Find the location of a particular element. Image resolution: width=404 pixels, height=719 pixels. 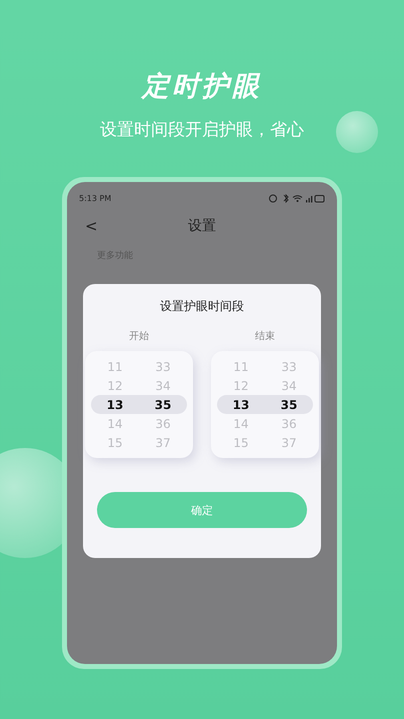

bubble-decoration is located at coordinates (357, 132).